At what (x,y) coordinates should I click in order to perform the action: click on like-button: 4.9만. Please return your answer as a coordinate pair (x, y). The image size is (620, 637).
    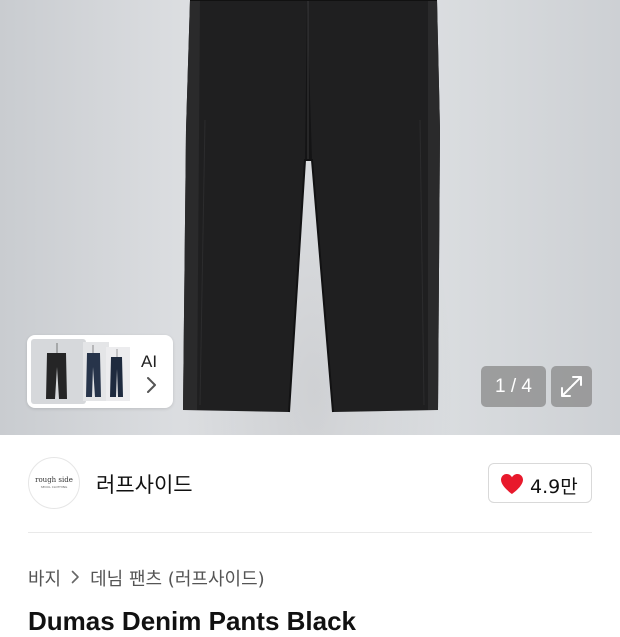
    Looking at the image, I should click on (540, 483).